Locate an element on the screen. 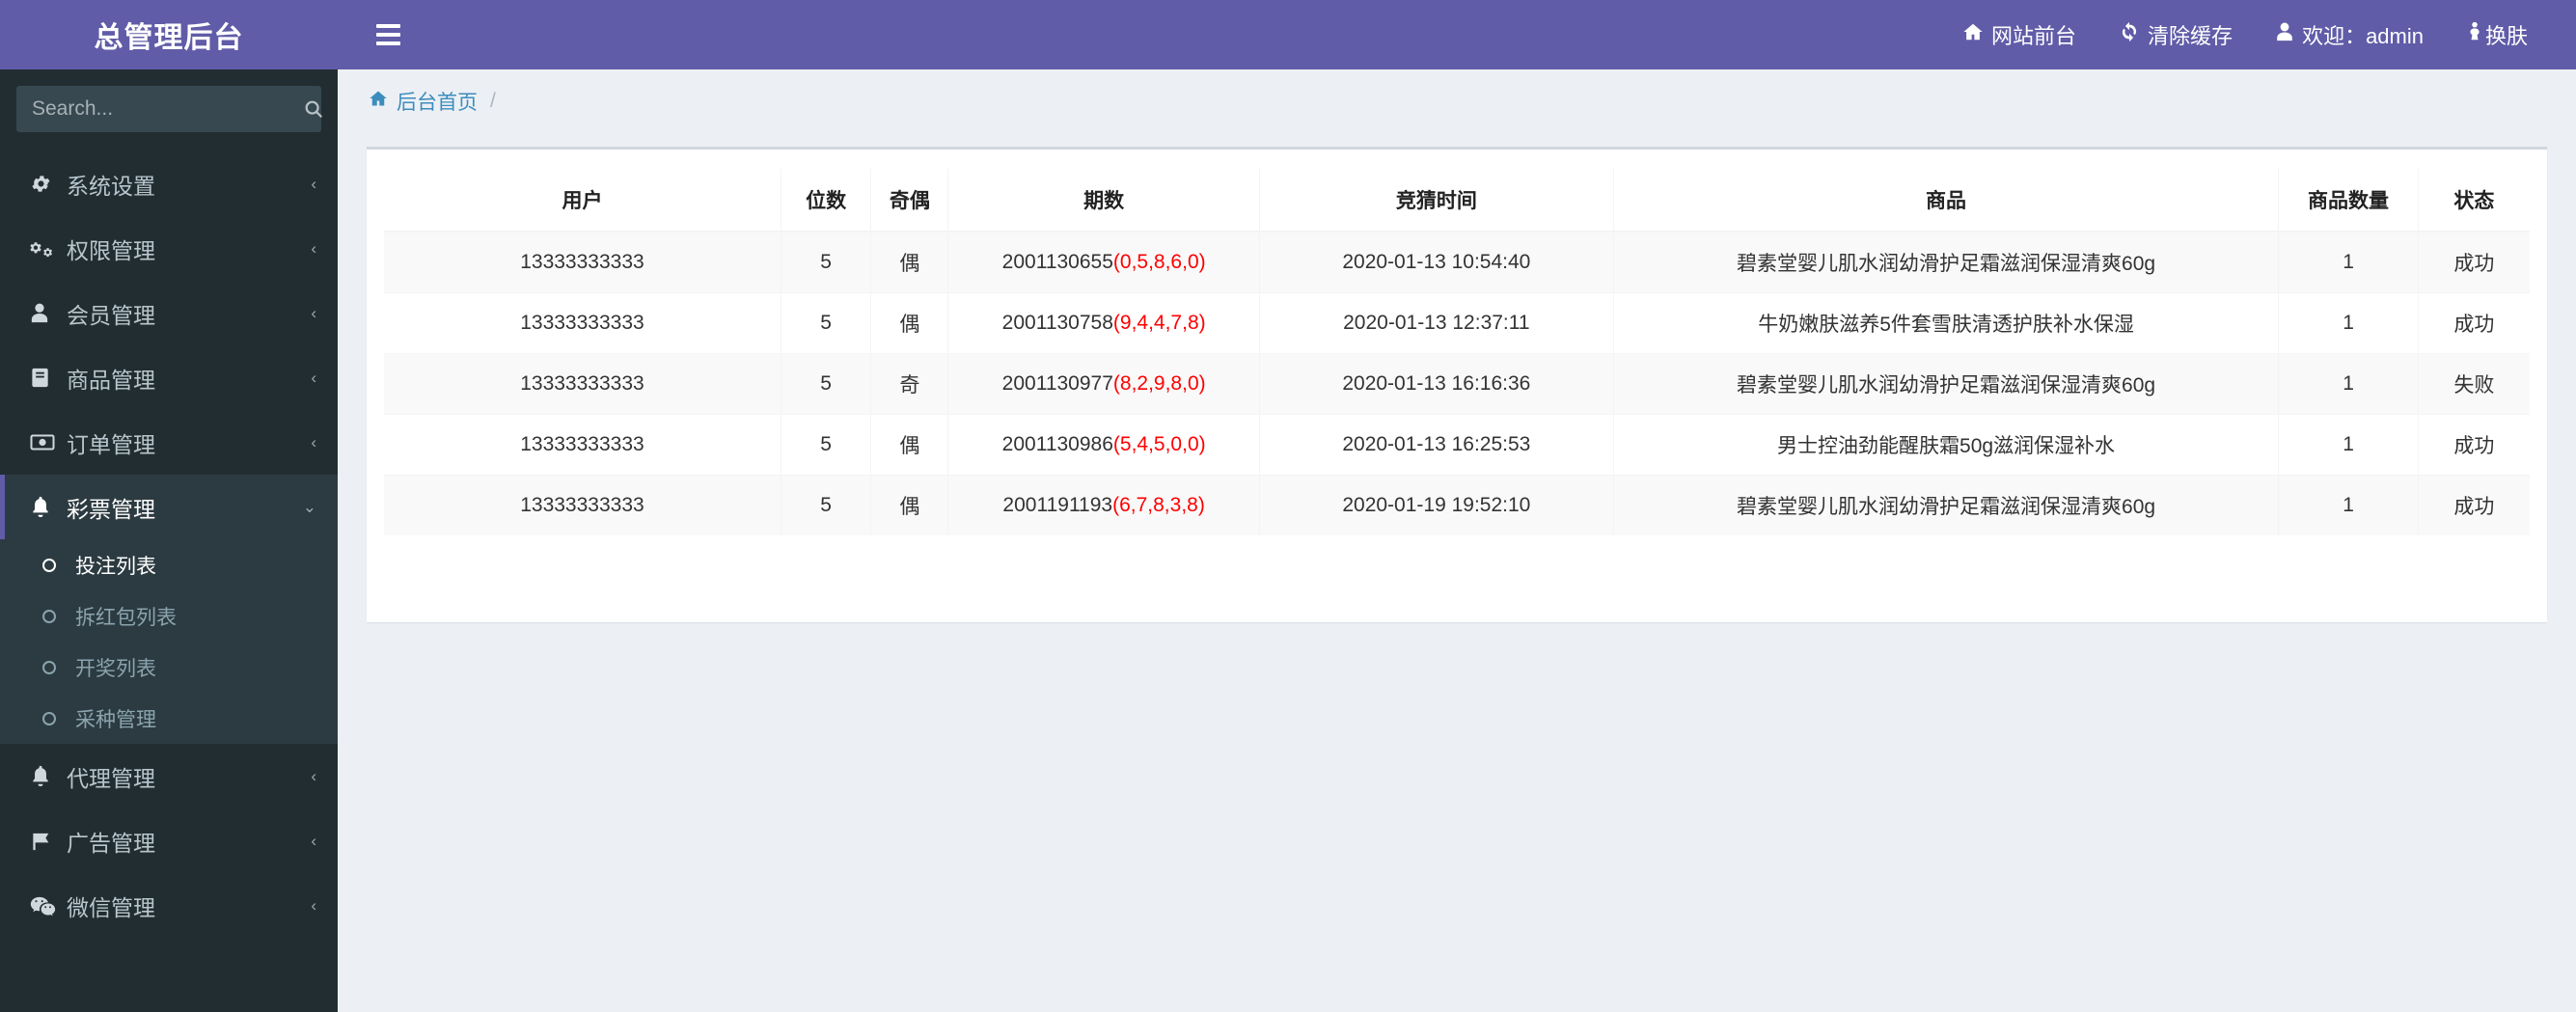 The image size is (2576, 1012). book-icon is located at coordinates (49, 378).